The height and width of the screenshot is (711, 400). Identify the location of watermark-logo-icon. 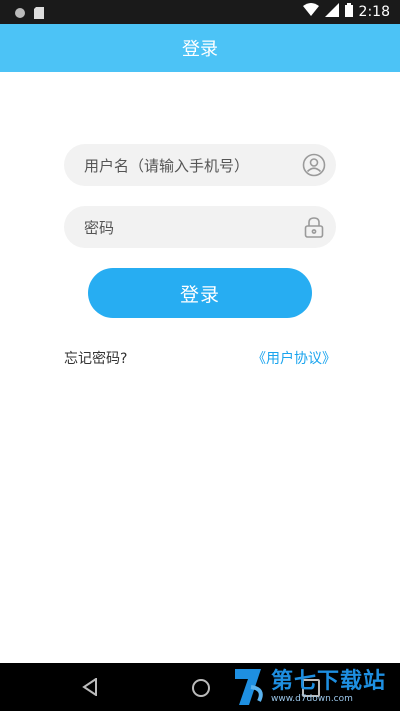
(249, 687).